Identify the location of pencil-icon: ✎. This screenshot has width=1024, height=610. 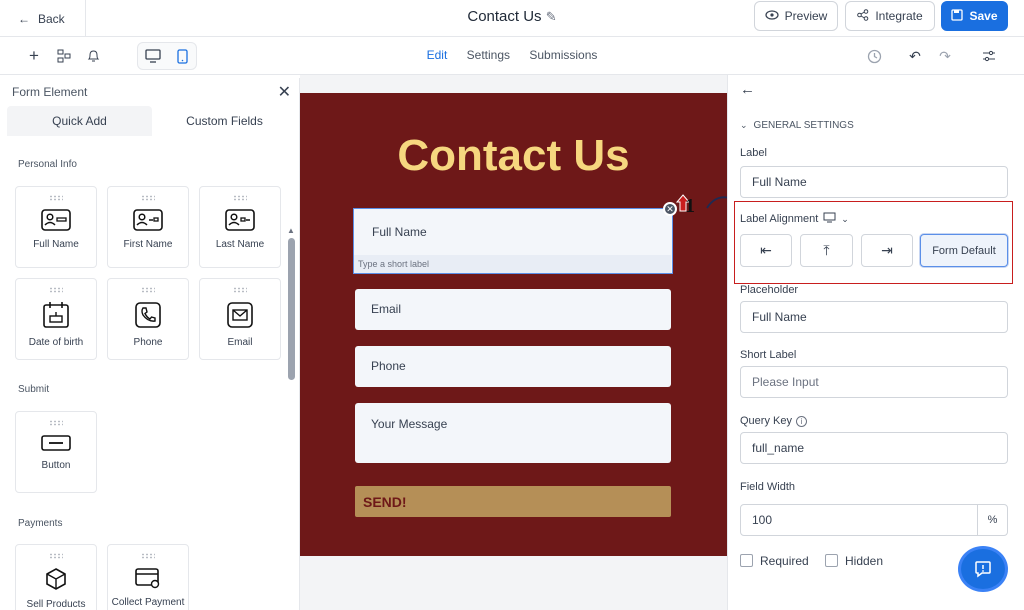
(551, 16).